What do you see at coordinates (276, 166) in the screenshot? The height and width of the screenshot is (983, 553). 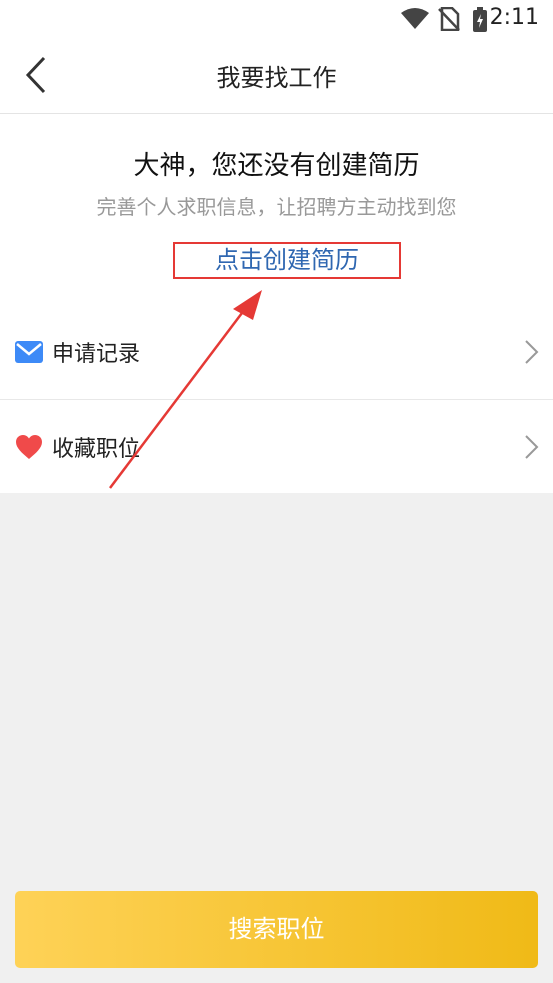 I see `empty-resume-title: 大神，您还没有创建简历` at bounding box center [276, 166].